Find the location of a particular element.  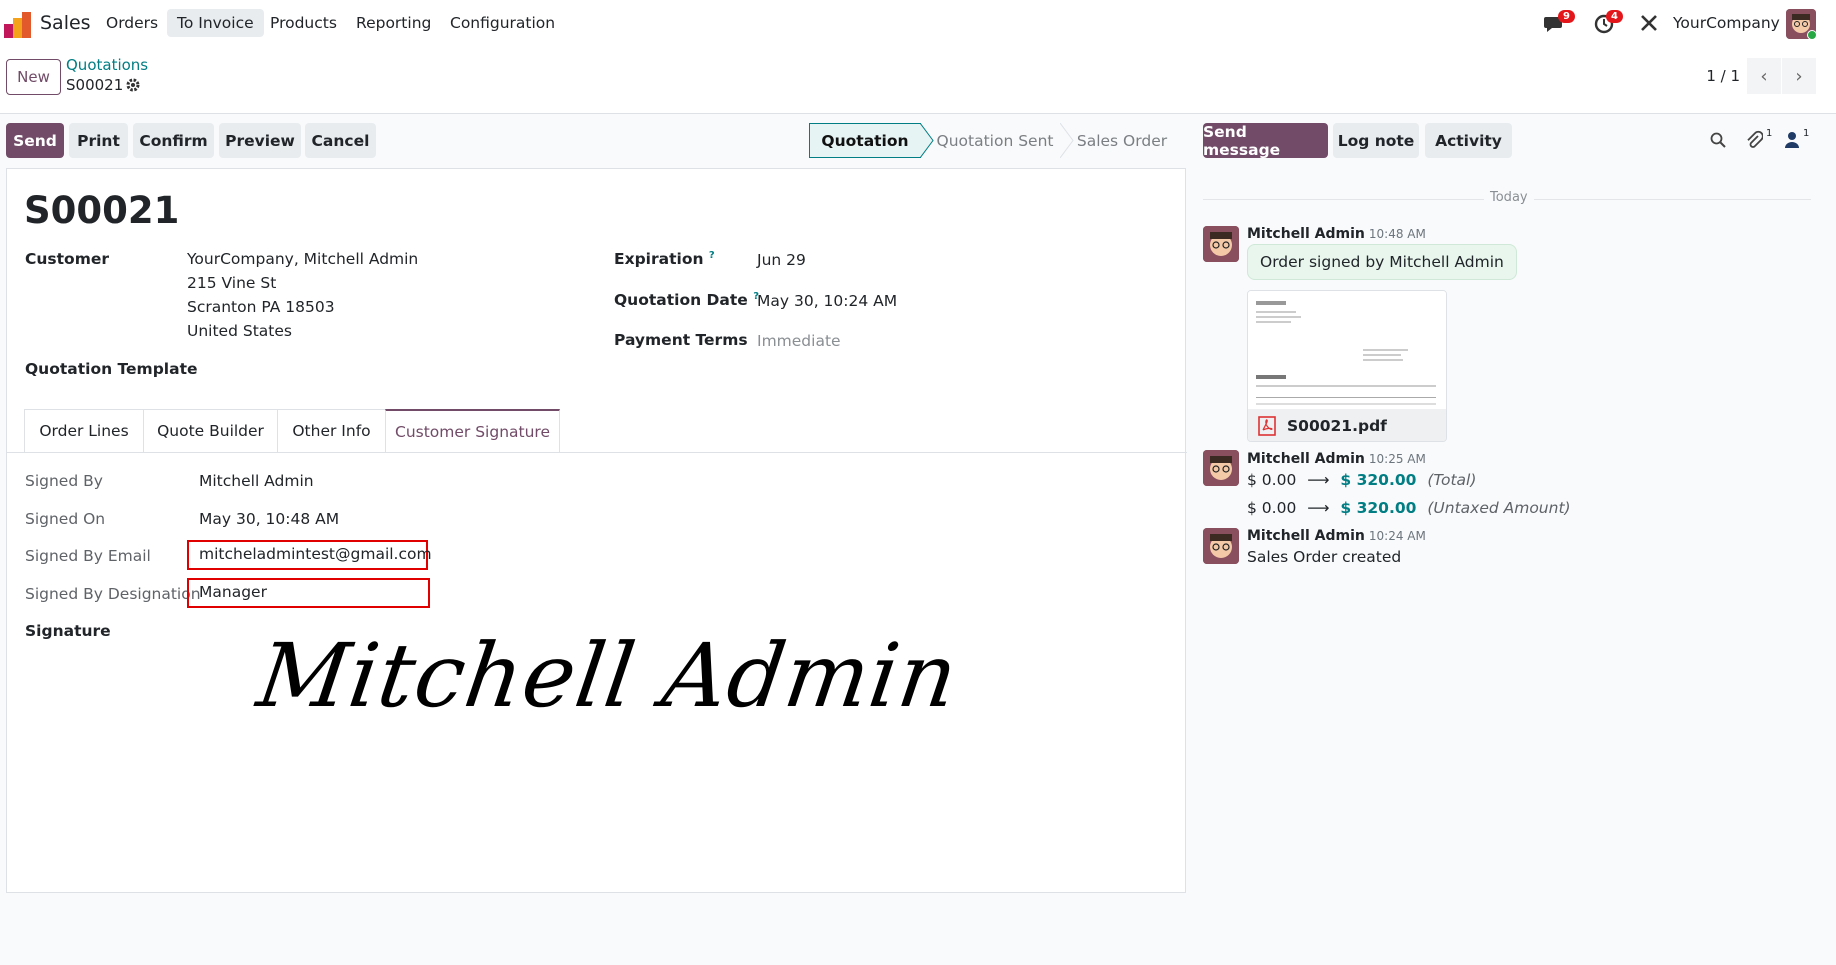

tracking-field-name: (Untaxed Amount) is located at coordinates (1499, 508).